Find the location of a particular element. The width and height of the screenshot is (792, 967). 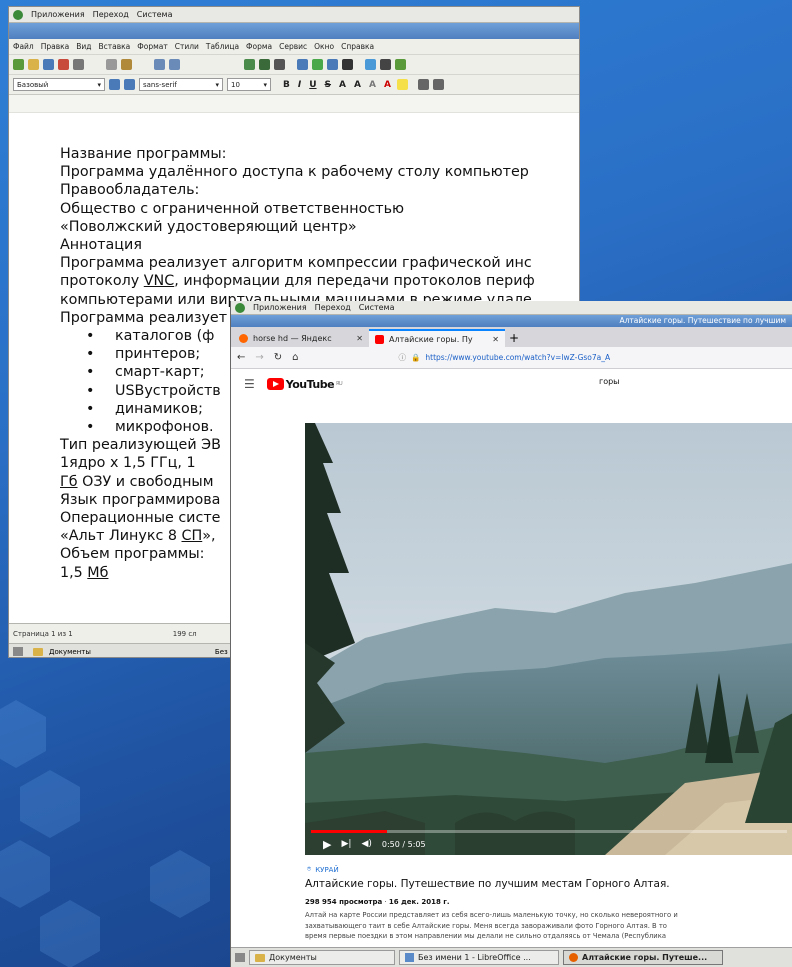

bullets-icon is located at coordinates (423, 84).